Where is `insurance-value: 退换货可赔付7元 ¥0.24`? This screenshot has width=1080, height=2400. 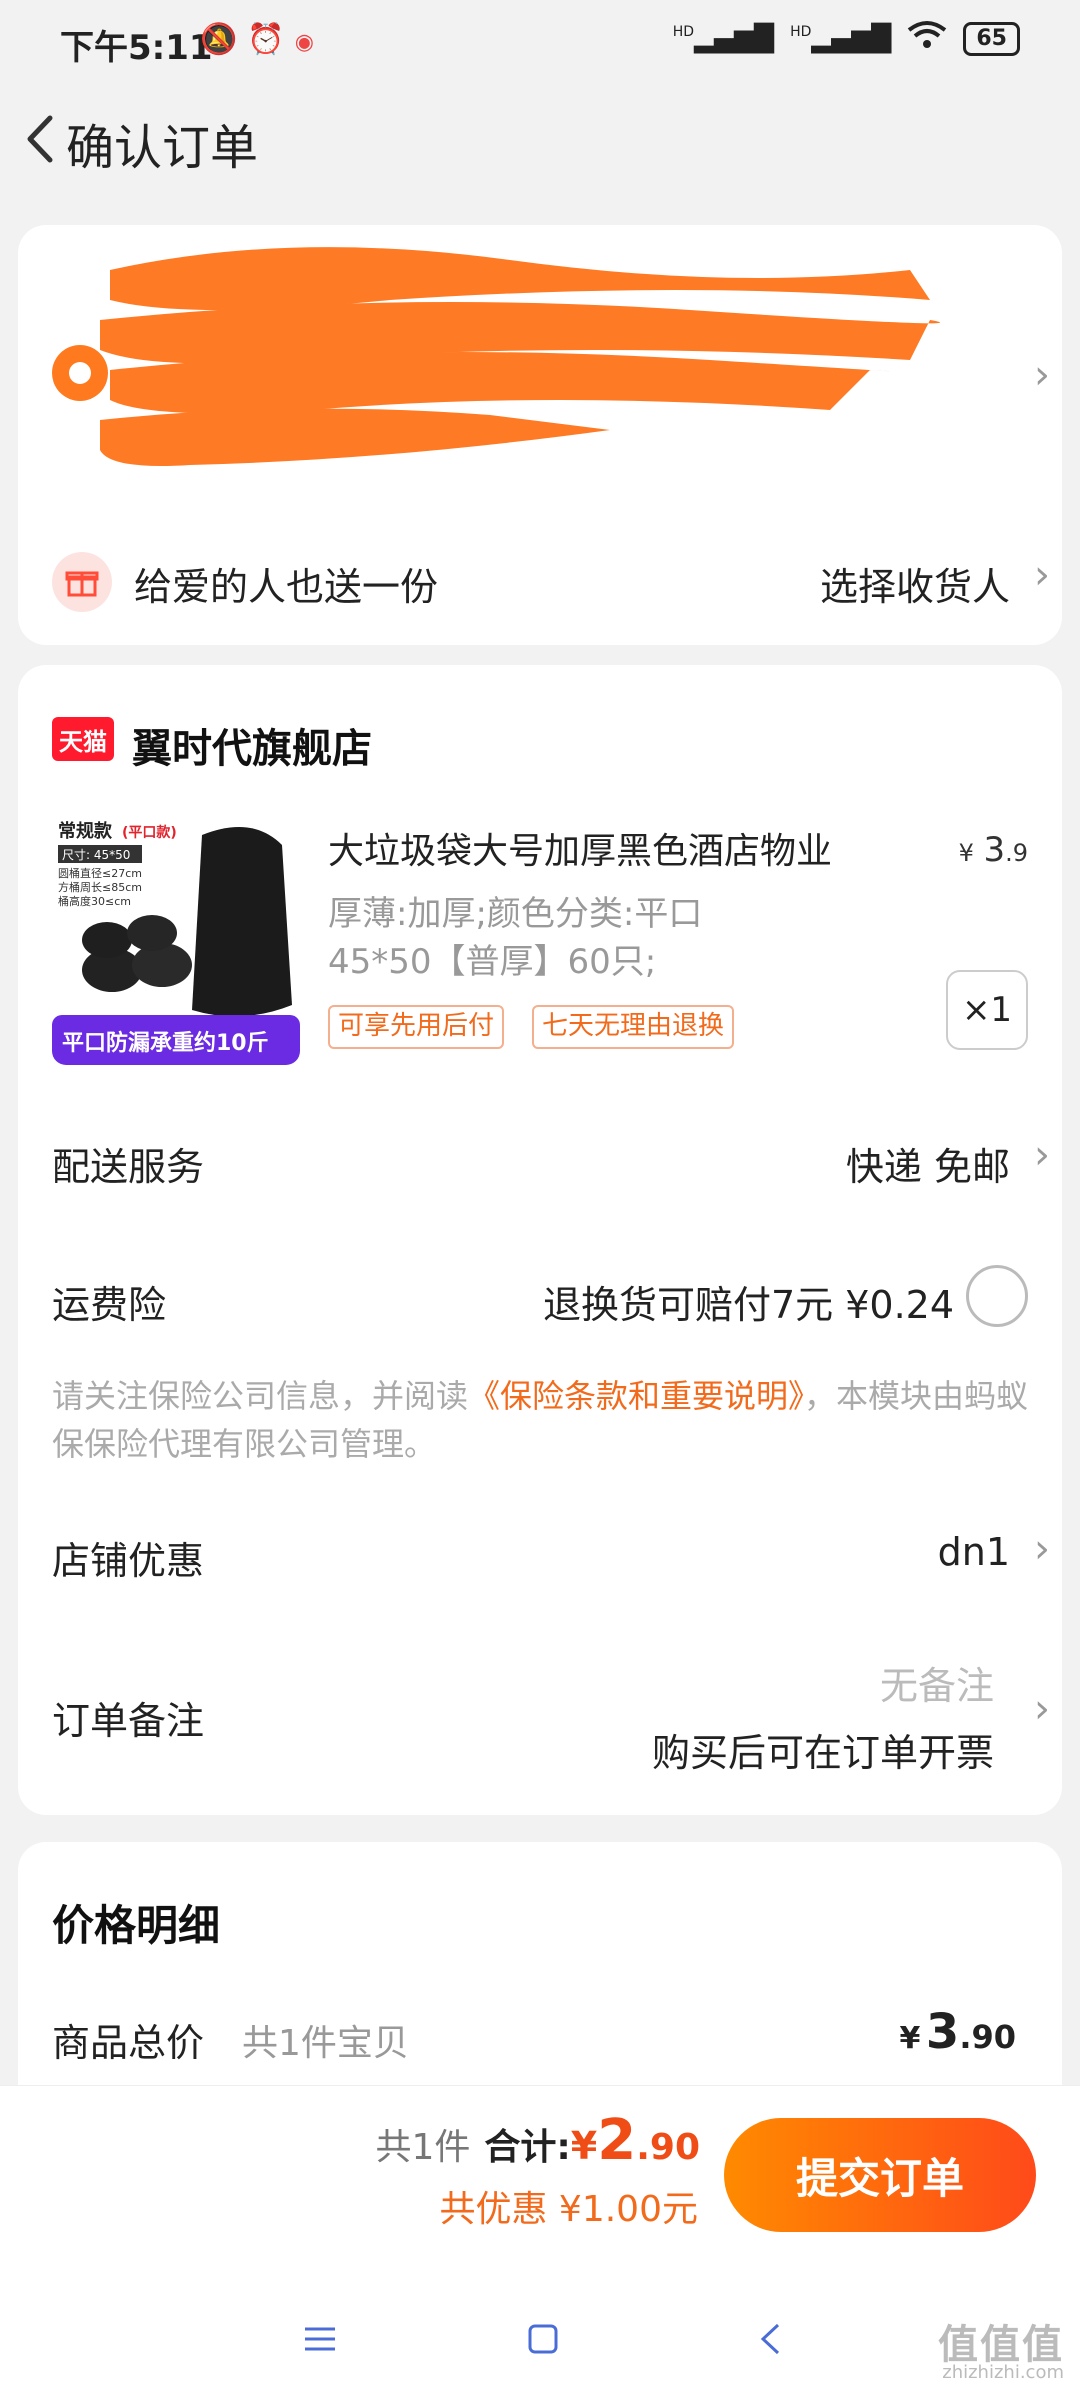 insurance-value: 退换货可赔付7元 ¥0.24 is located at coordinates (748, 1305).